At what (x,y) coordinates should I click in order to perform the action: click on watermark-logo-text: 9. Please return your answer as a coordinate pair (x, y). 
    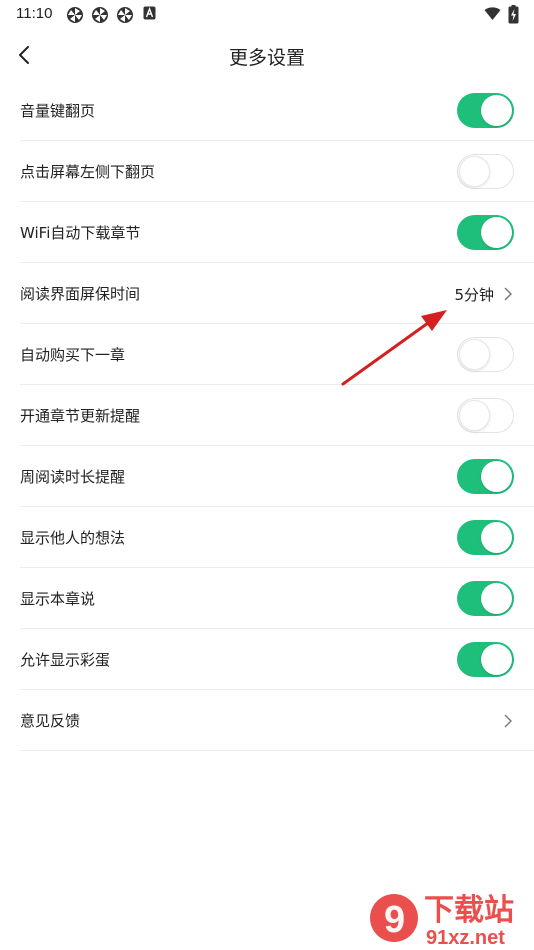
    Looking at the image, I should click on (394, 920).